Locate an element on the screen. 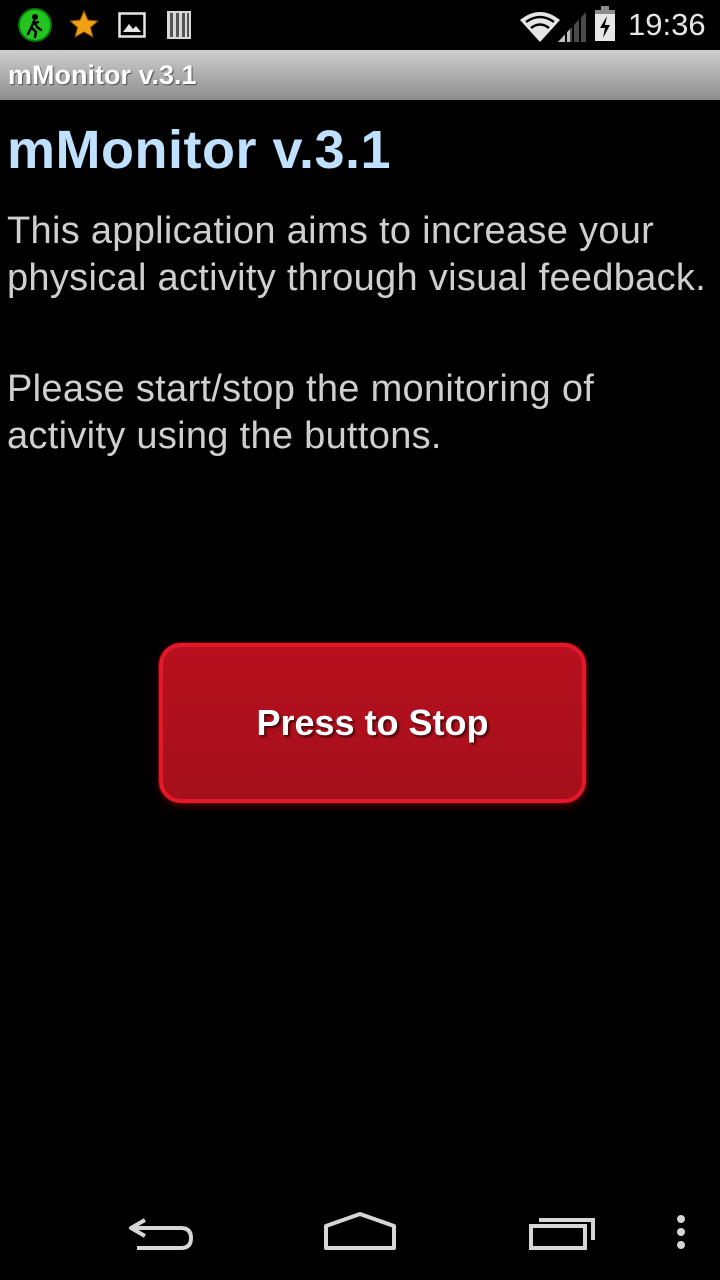 Image resolution: width=720 pixels, height=1280 pixels. stop-button-label: Press to Stop is located at coordinates (372, 722).